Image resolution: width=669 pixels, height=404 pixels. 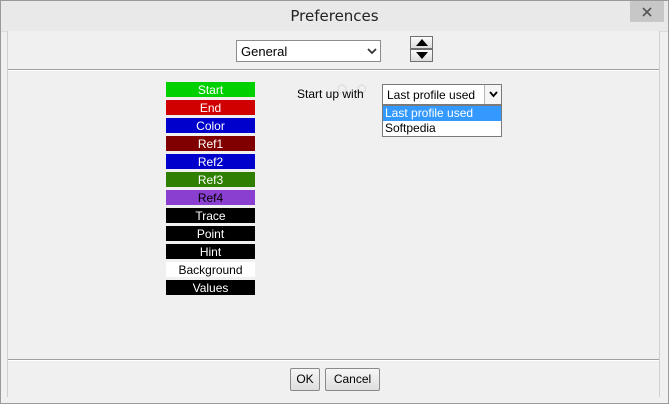 I want to click on title-bar: Preferences, so click(x=334, y=16).